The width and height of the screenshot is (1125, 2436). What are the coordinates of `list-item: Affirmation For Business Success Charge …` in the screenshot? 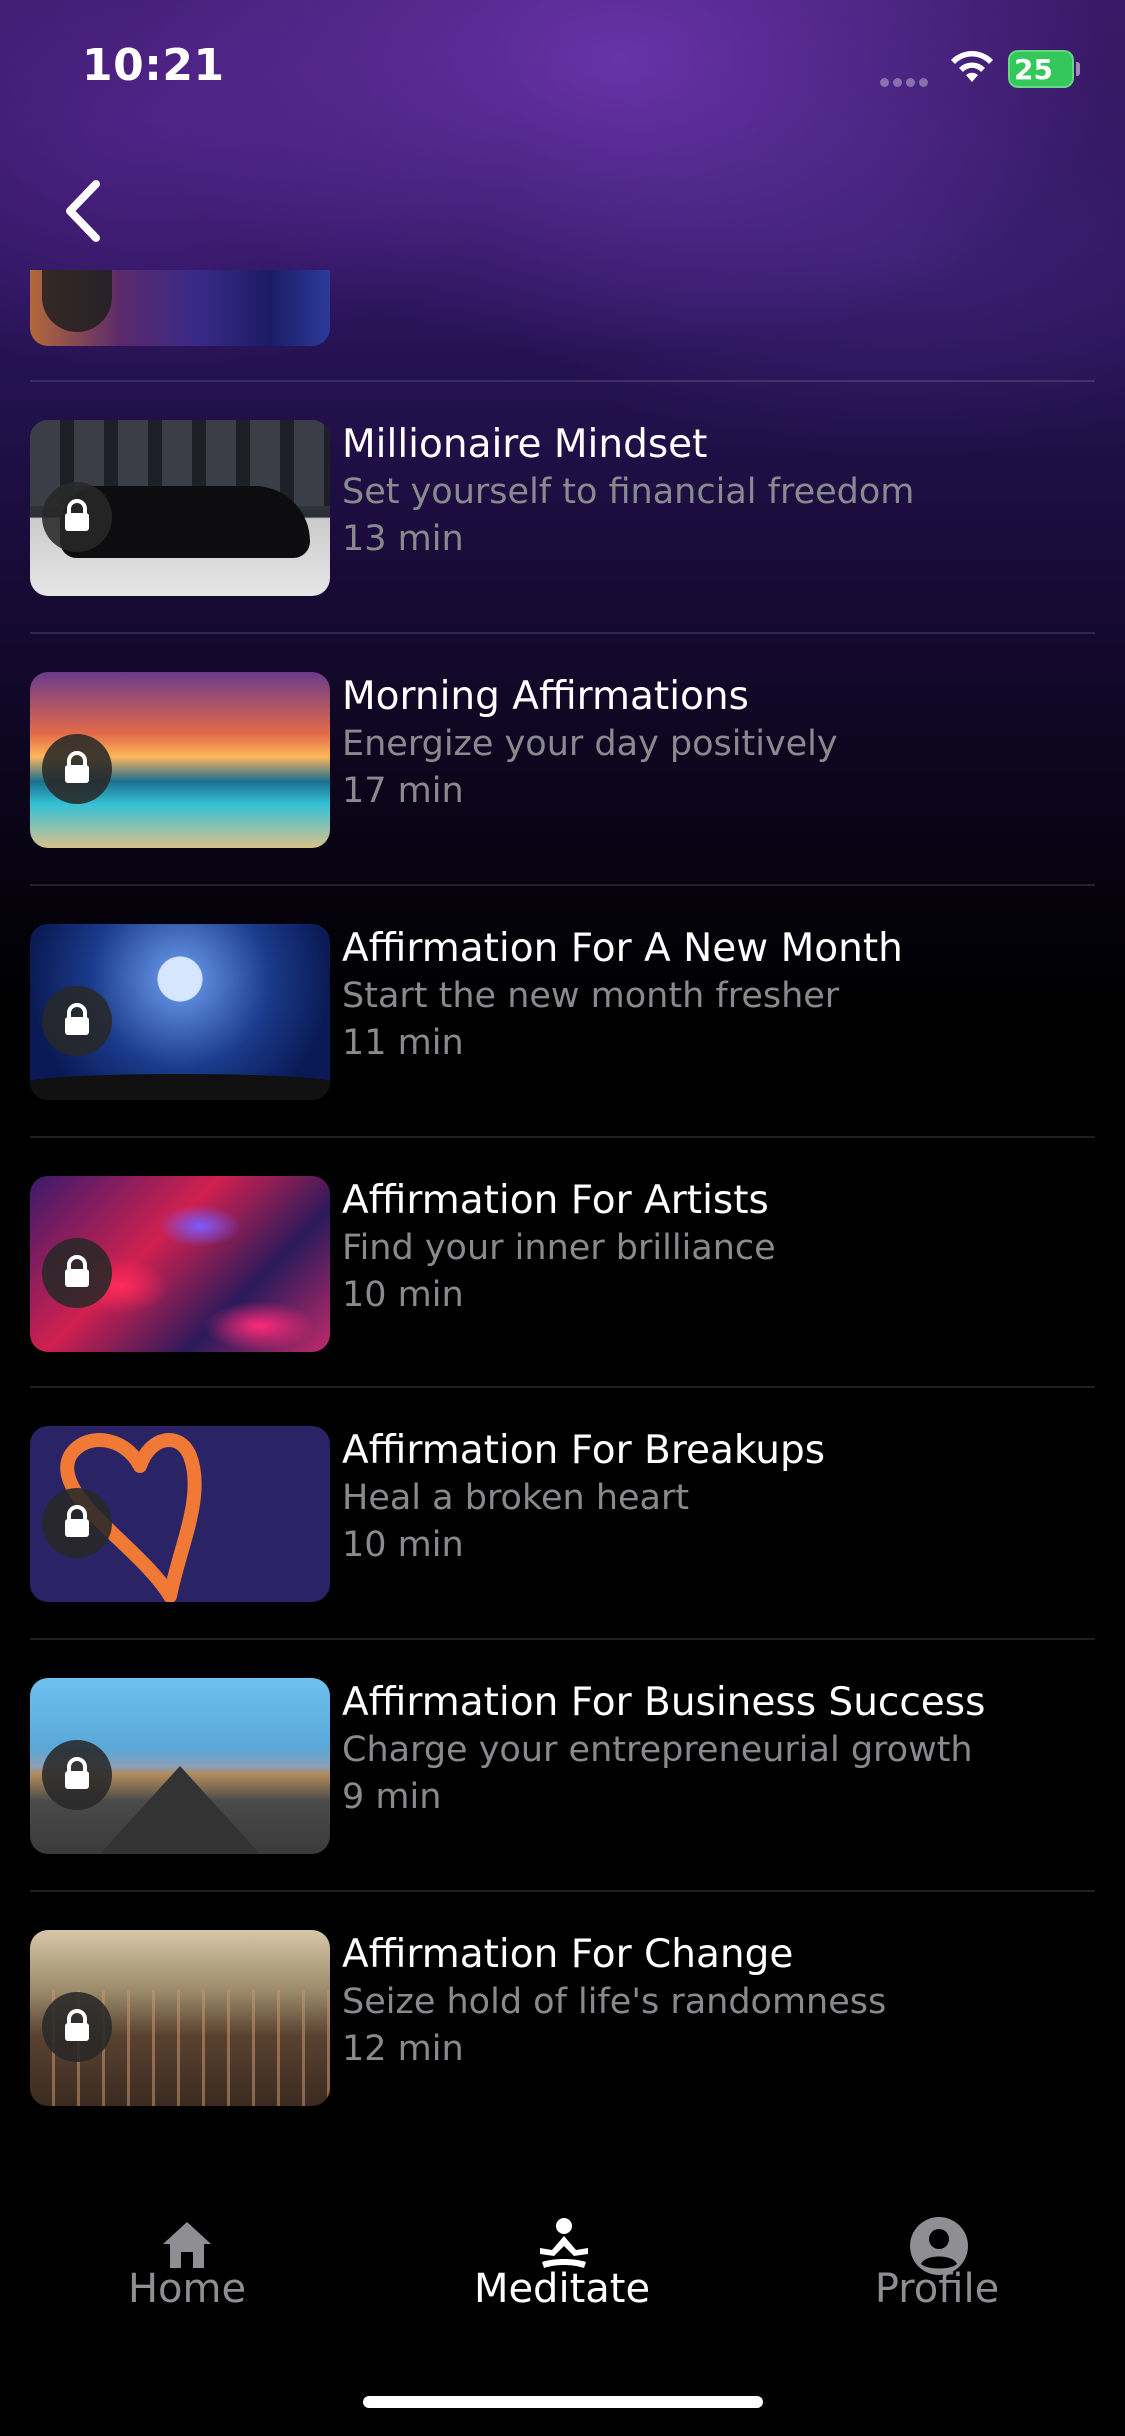 It's located at (562, 1767).